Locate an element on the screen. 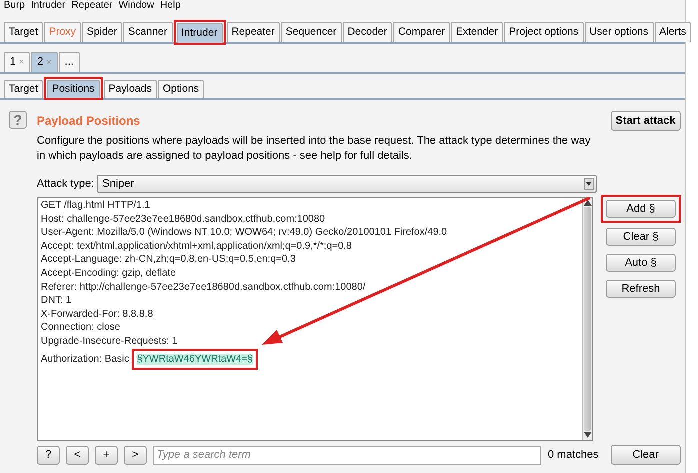  request-line: Authorization: Basic is located at coordinates (85, 359).